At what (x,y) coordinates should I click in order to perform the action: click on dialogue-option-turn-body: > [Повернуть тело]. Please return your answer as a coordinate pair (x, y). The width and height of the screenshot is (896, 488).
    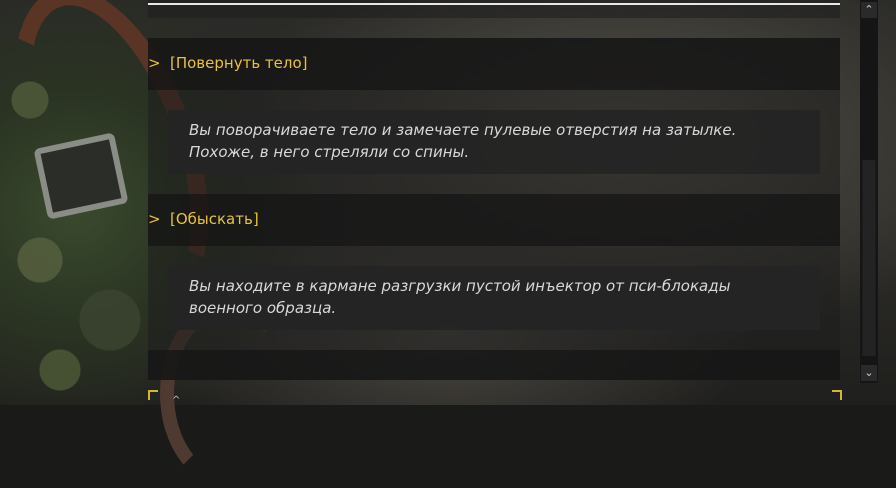
    Looking at the image, I should click on (228, 63).